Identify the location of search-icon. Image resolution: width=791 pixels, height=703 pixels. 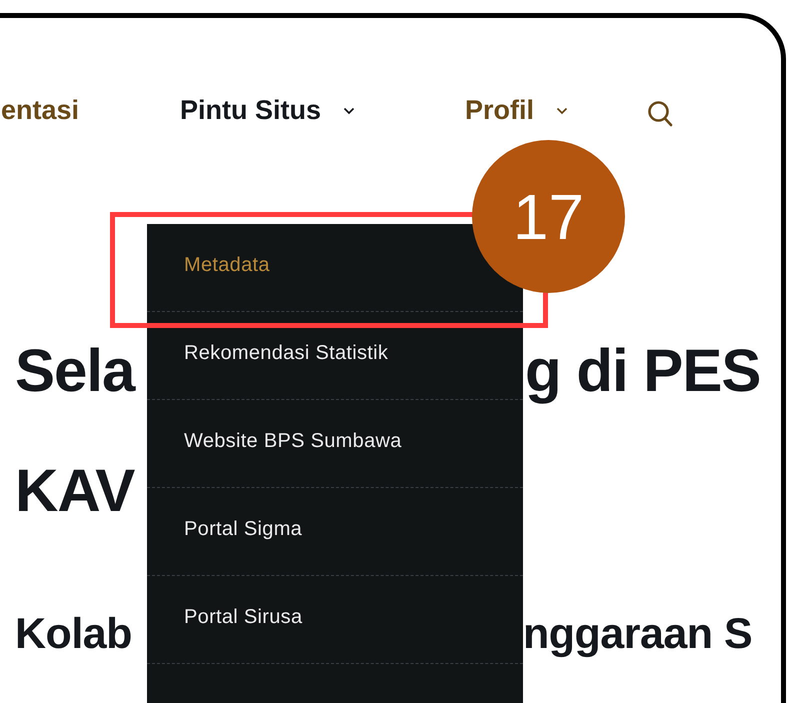
(660, 114).